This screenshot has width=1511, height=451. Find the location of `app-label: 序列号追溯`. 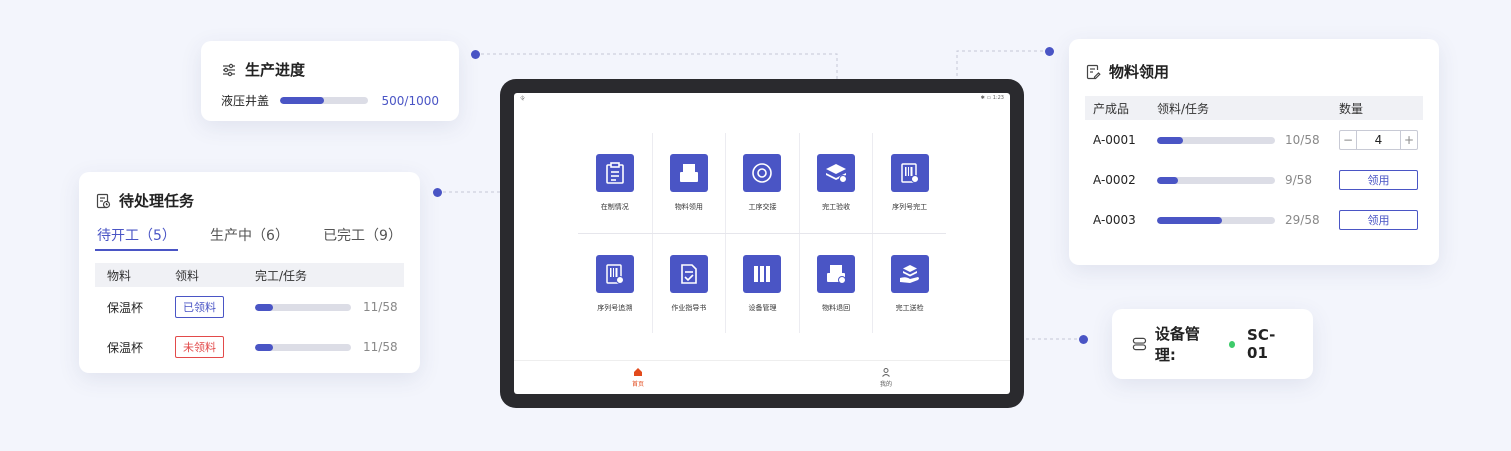

app-label: 序列号追溯 is located at coordinates (615, 307).